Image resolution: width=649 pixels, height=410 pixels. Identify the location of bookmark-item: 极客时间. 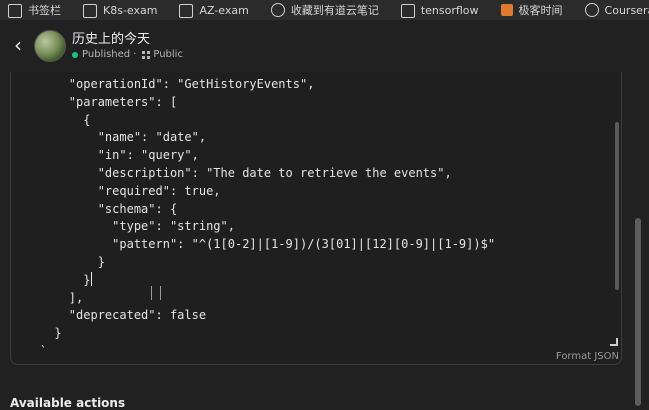
(531, 10).